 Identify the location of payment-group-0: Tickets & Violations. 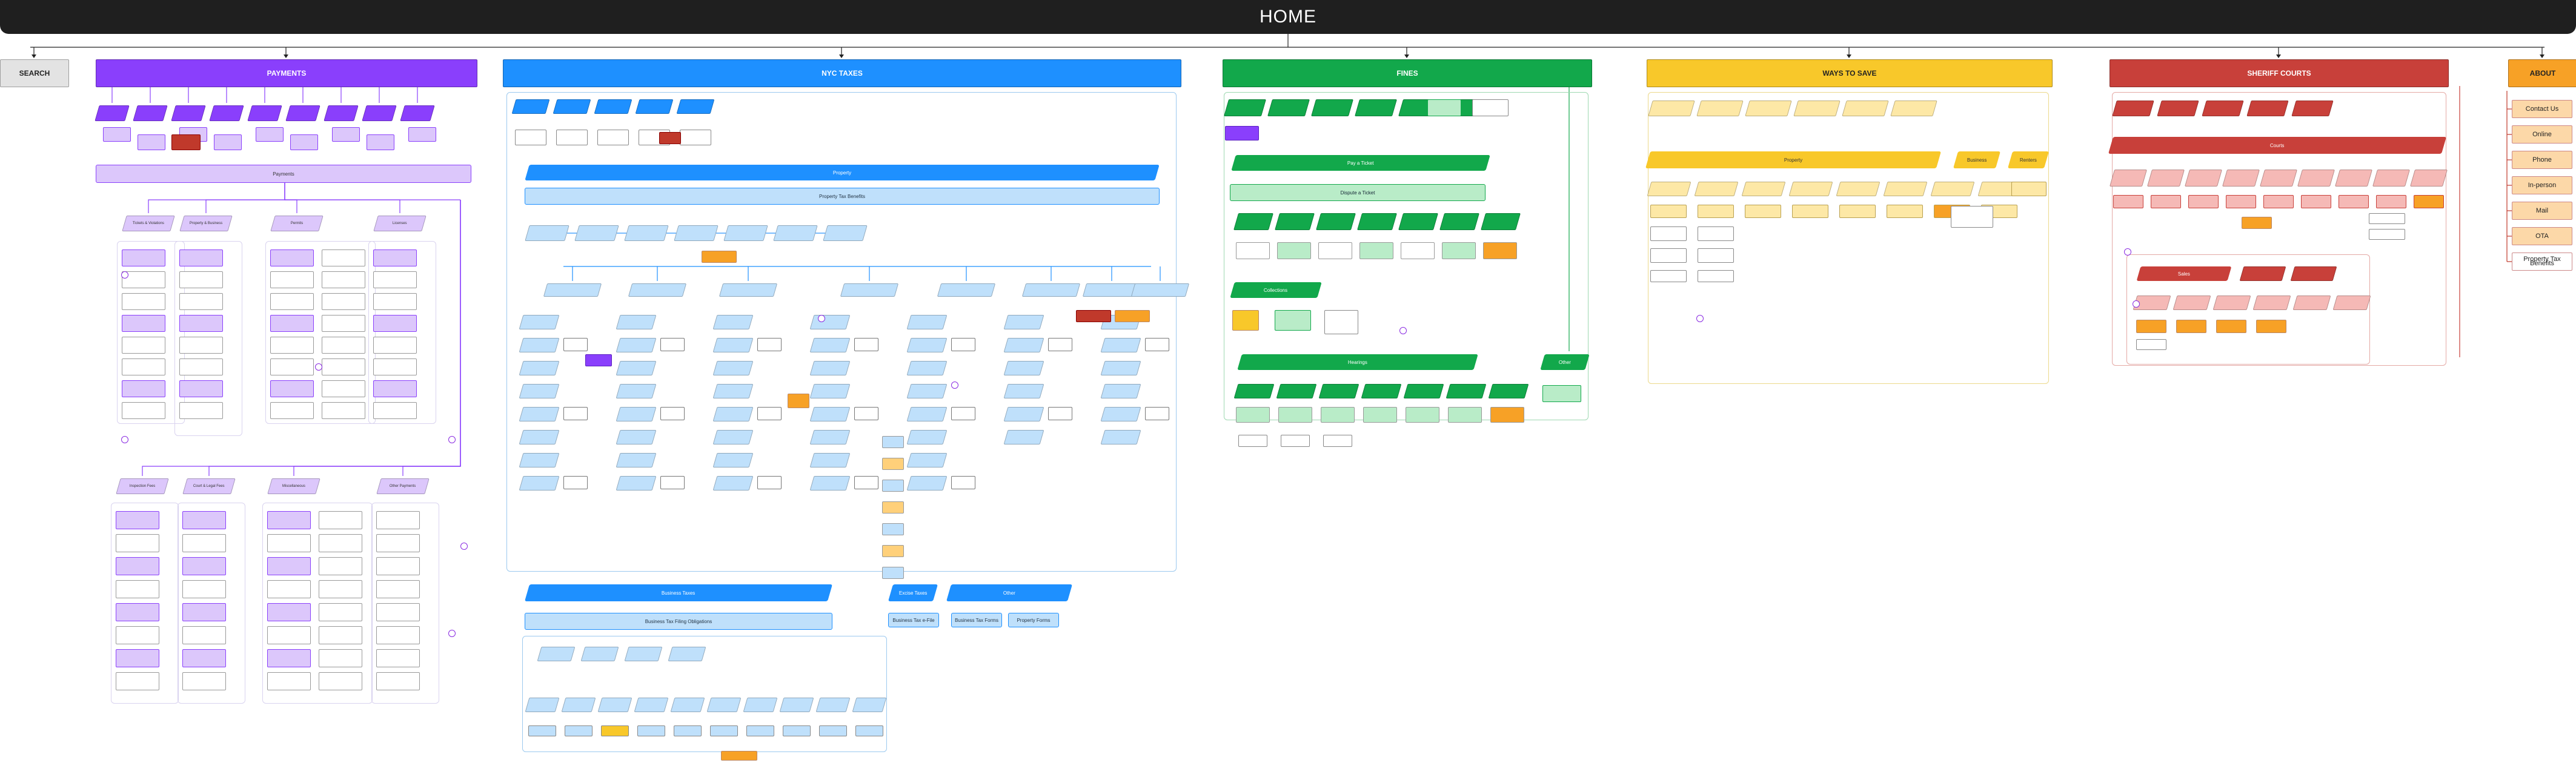
(148, 223).